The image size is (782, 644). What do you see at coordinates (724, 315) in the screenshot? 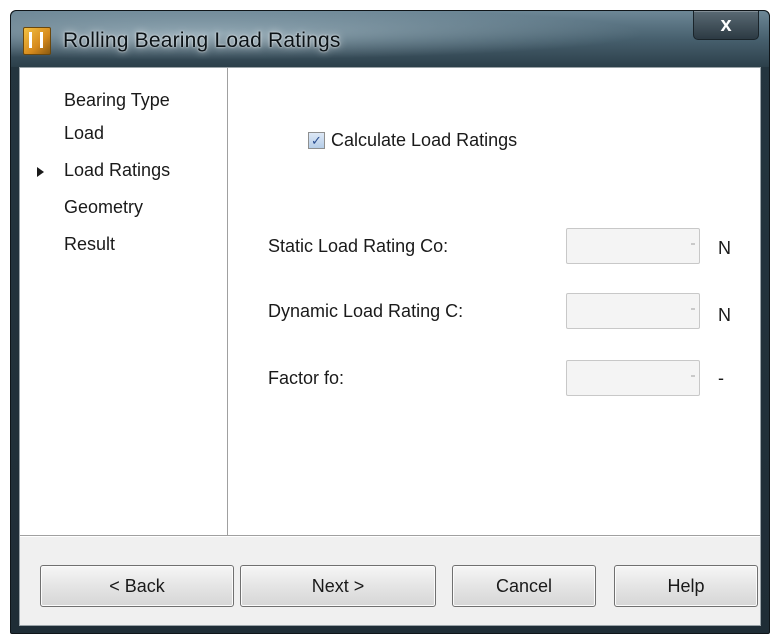
I see `dynamic-load-rating-unit: N` at bounding box center [724, 315].